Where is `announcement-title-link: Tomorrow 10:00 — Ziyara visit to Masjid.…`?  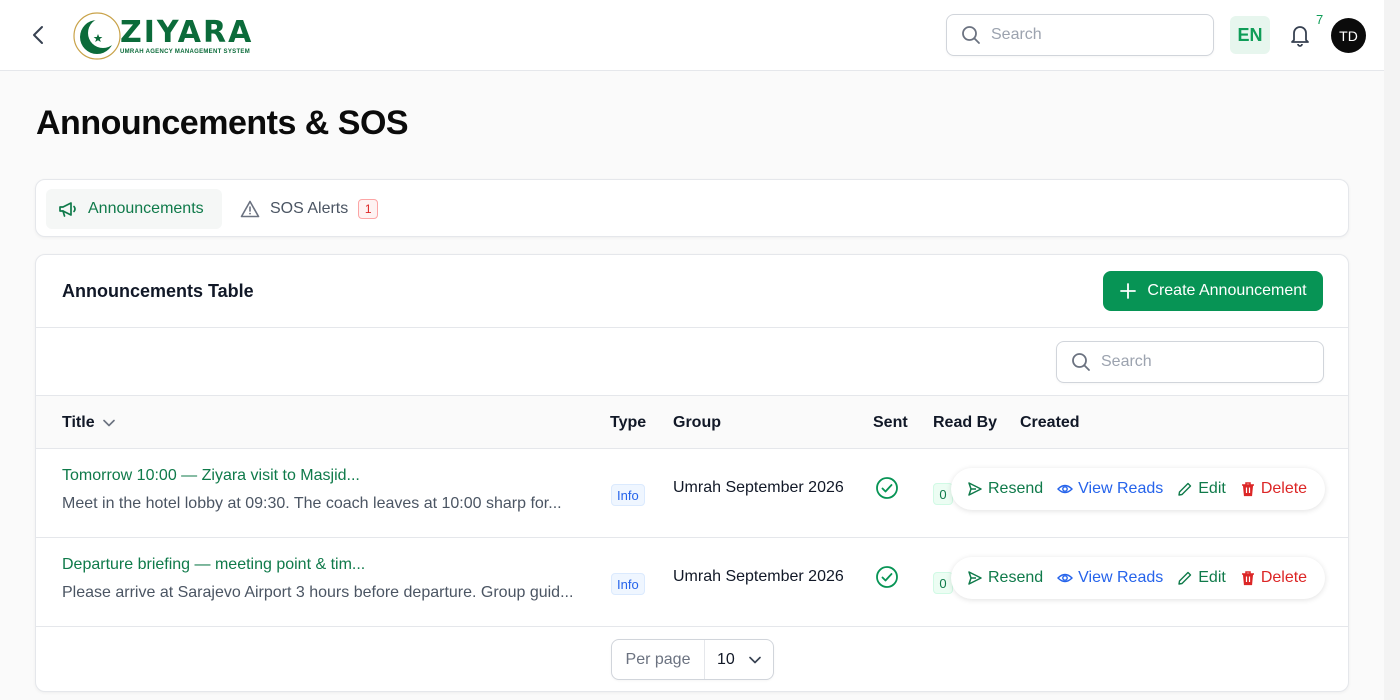
announcement-title-link: Tomorrow 10:00 — Ziyara visit to Masjid.… is located at coordinates (211, 476).